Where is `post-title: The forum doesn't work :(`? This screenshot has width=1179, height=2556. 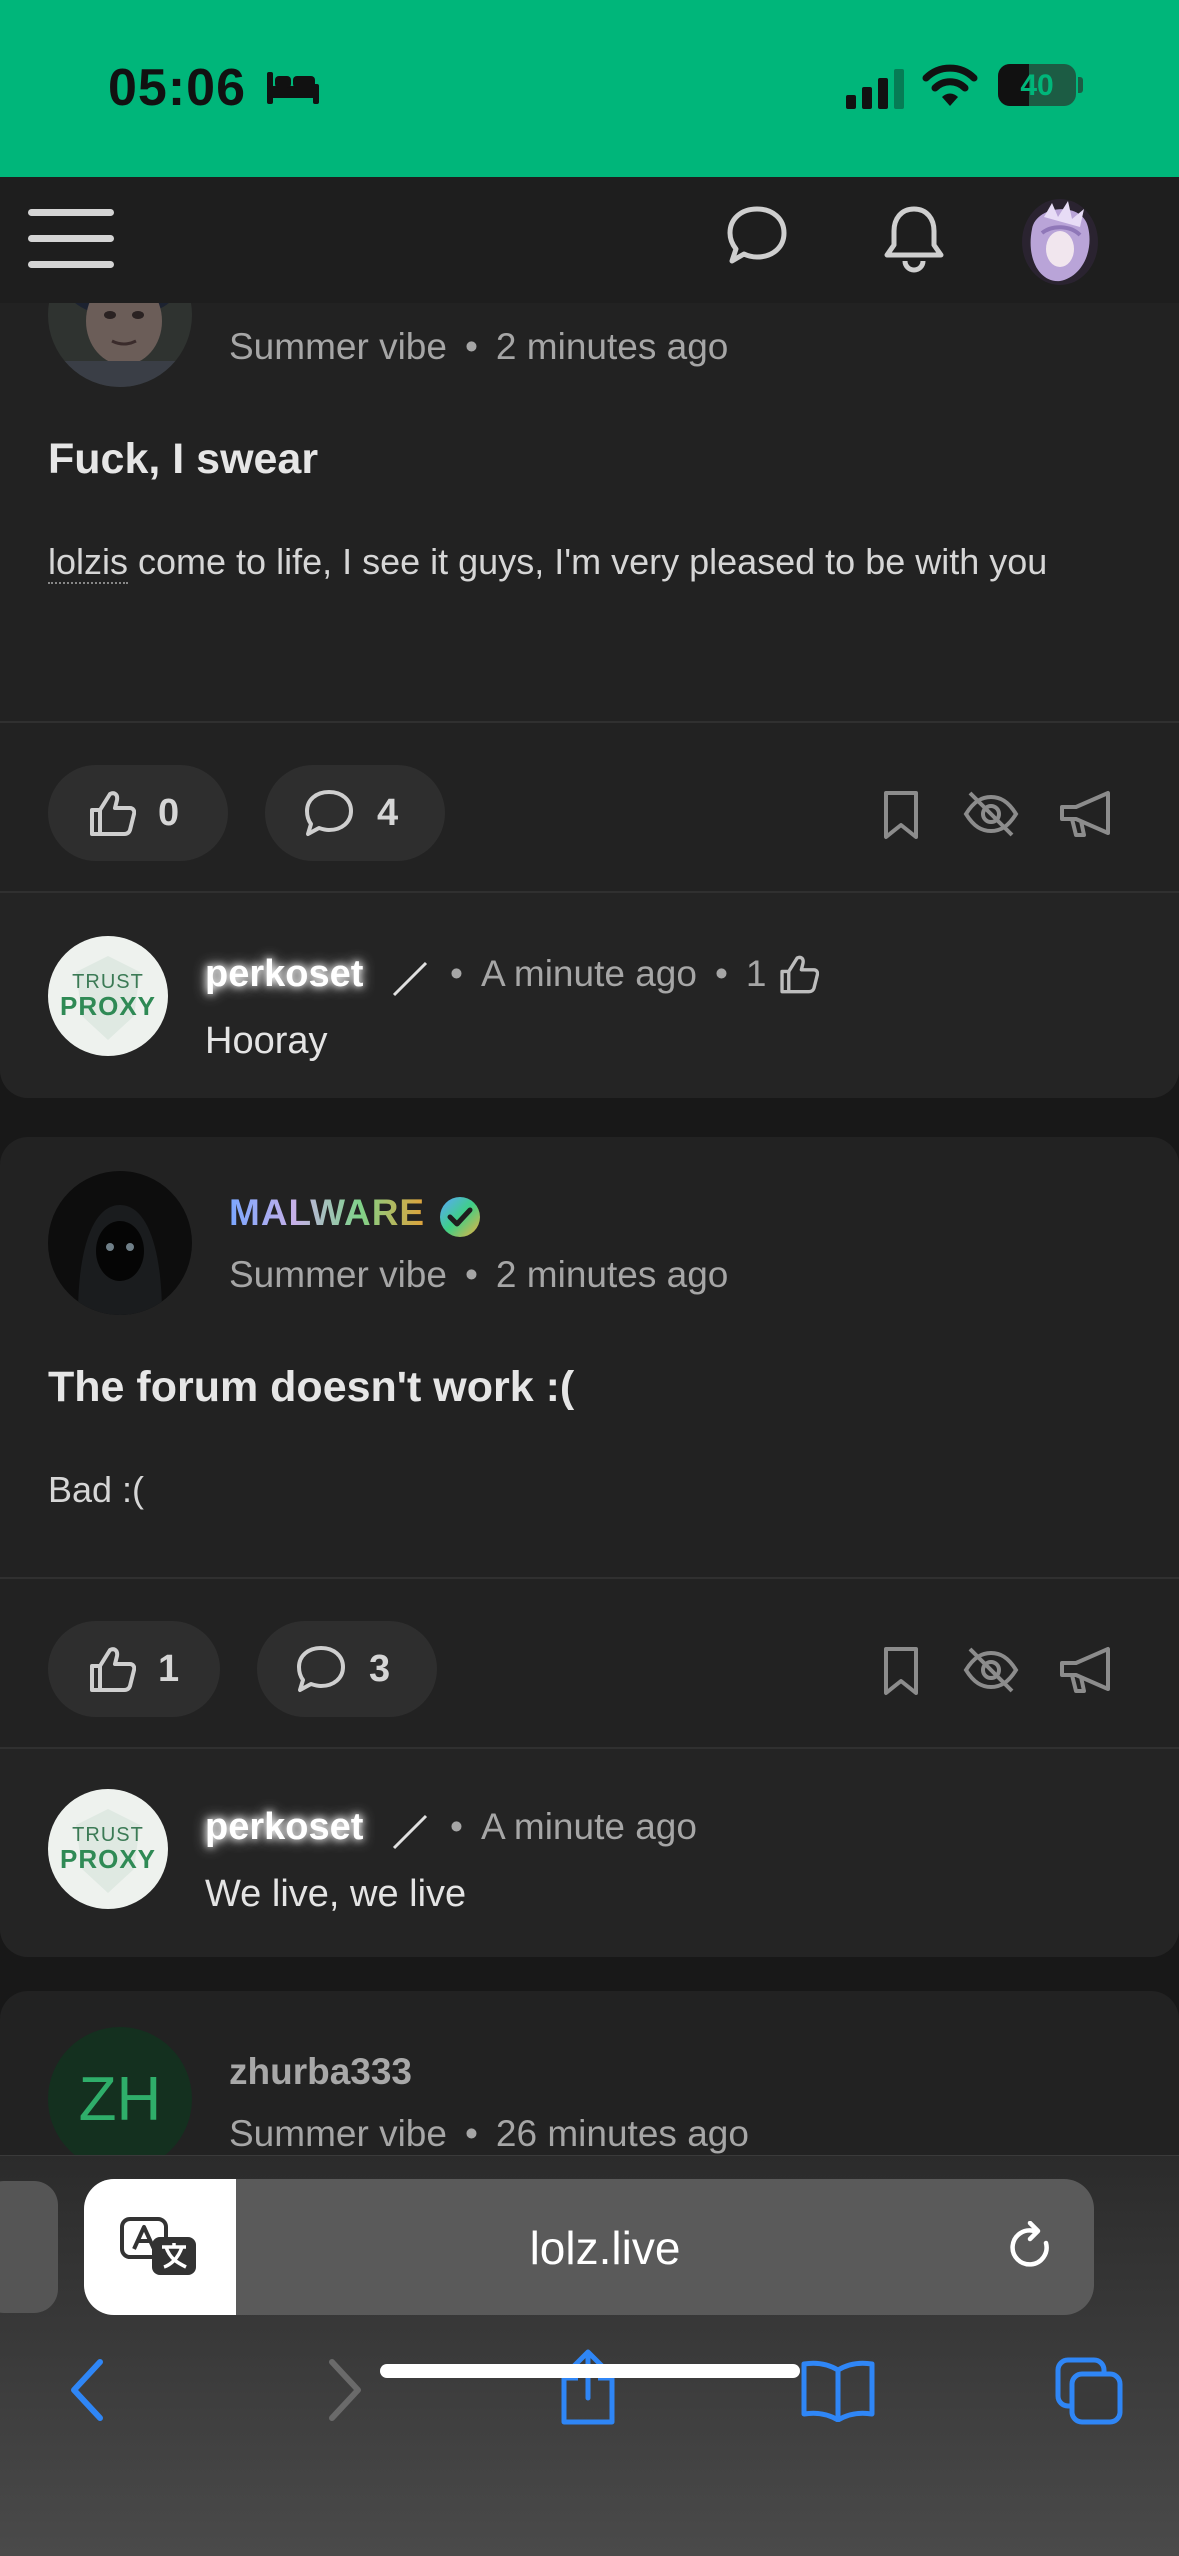
post-title: The forum doesn't work :( is located at coordinates (311, 1387).